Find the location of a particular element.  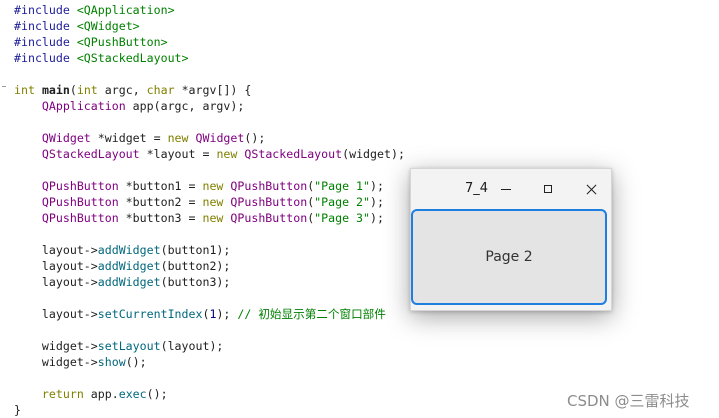

code-line: QApplication app(argc, argv); is located at coordinates (129, 106).